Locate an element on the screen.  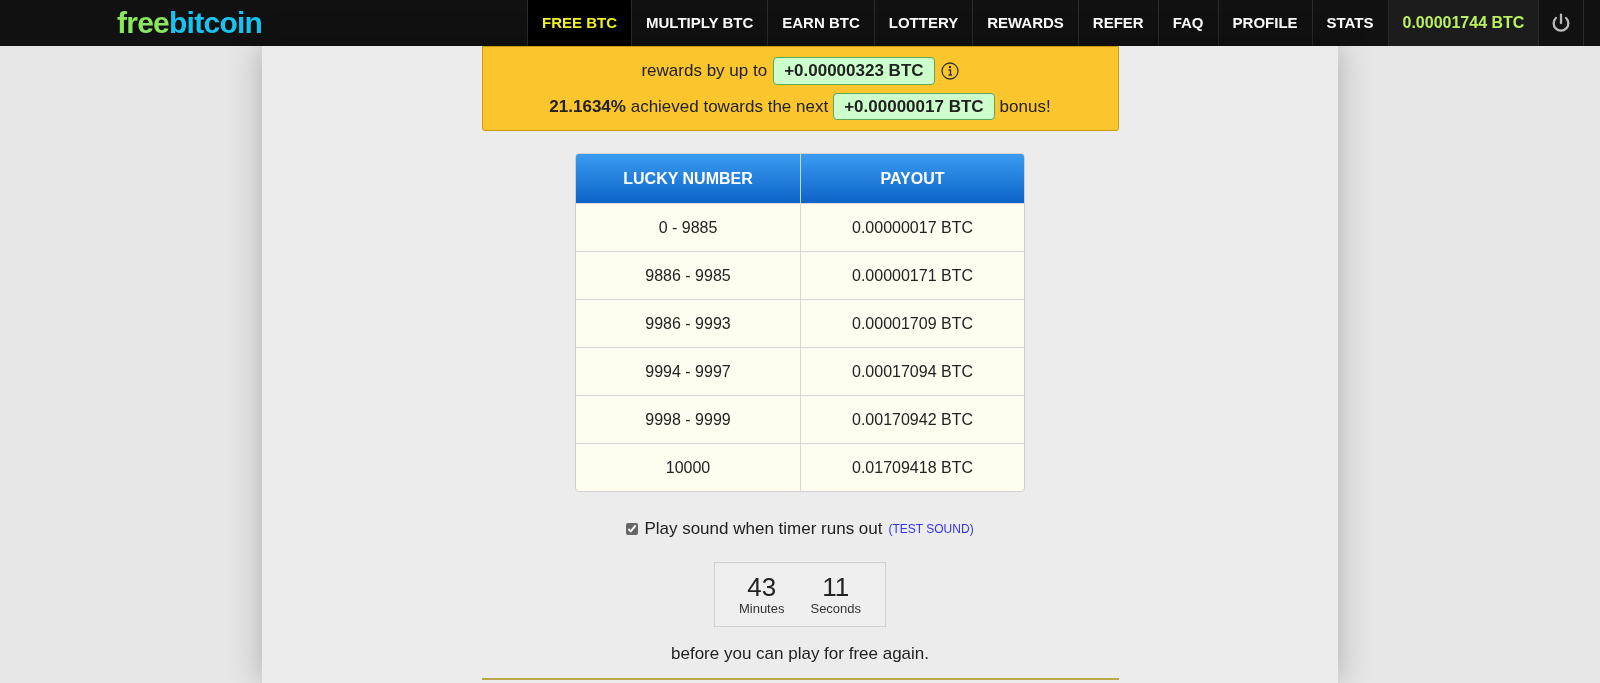
table-cell: 0.00000171 BTC is located at coordinates (912, 275).